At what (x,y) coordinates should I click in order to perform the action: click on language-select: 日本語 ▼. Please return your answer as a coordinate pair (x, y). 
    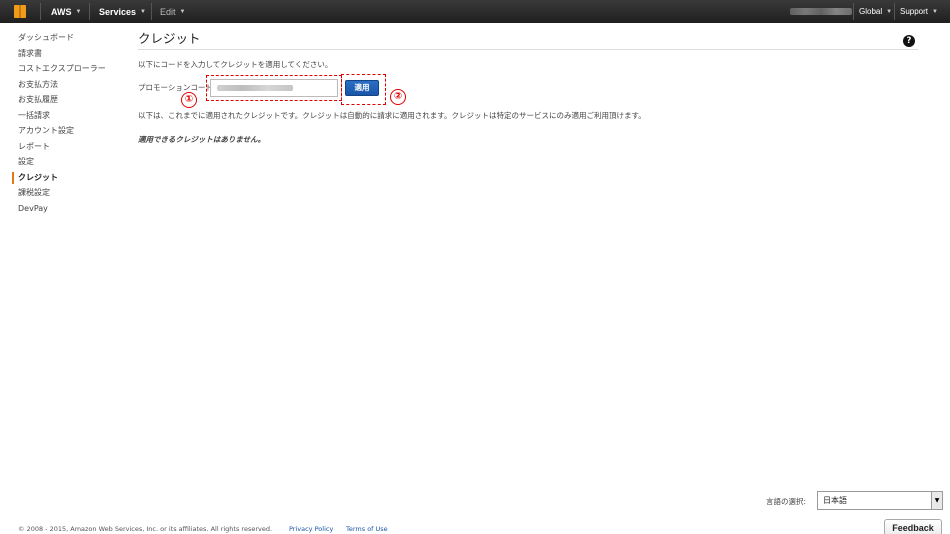
    Looking at the image, I should click on (880, 500).